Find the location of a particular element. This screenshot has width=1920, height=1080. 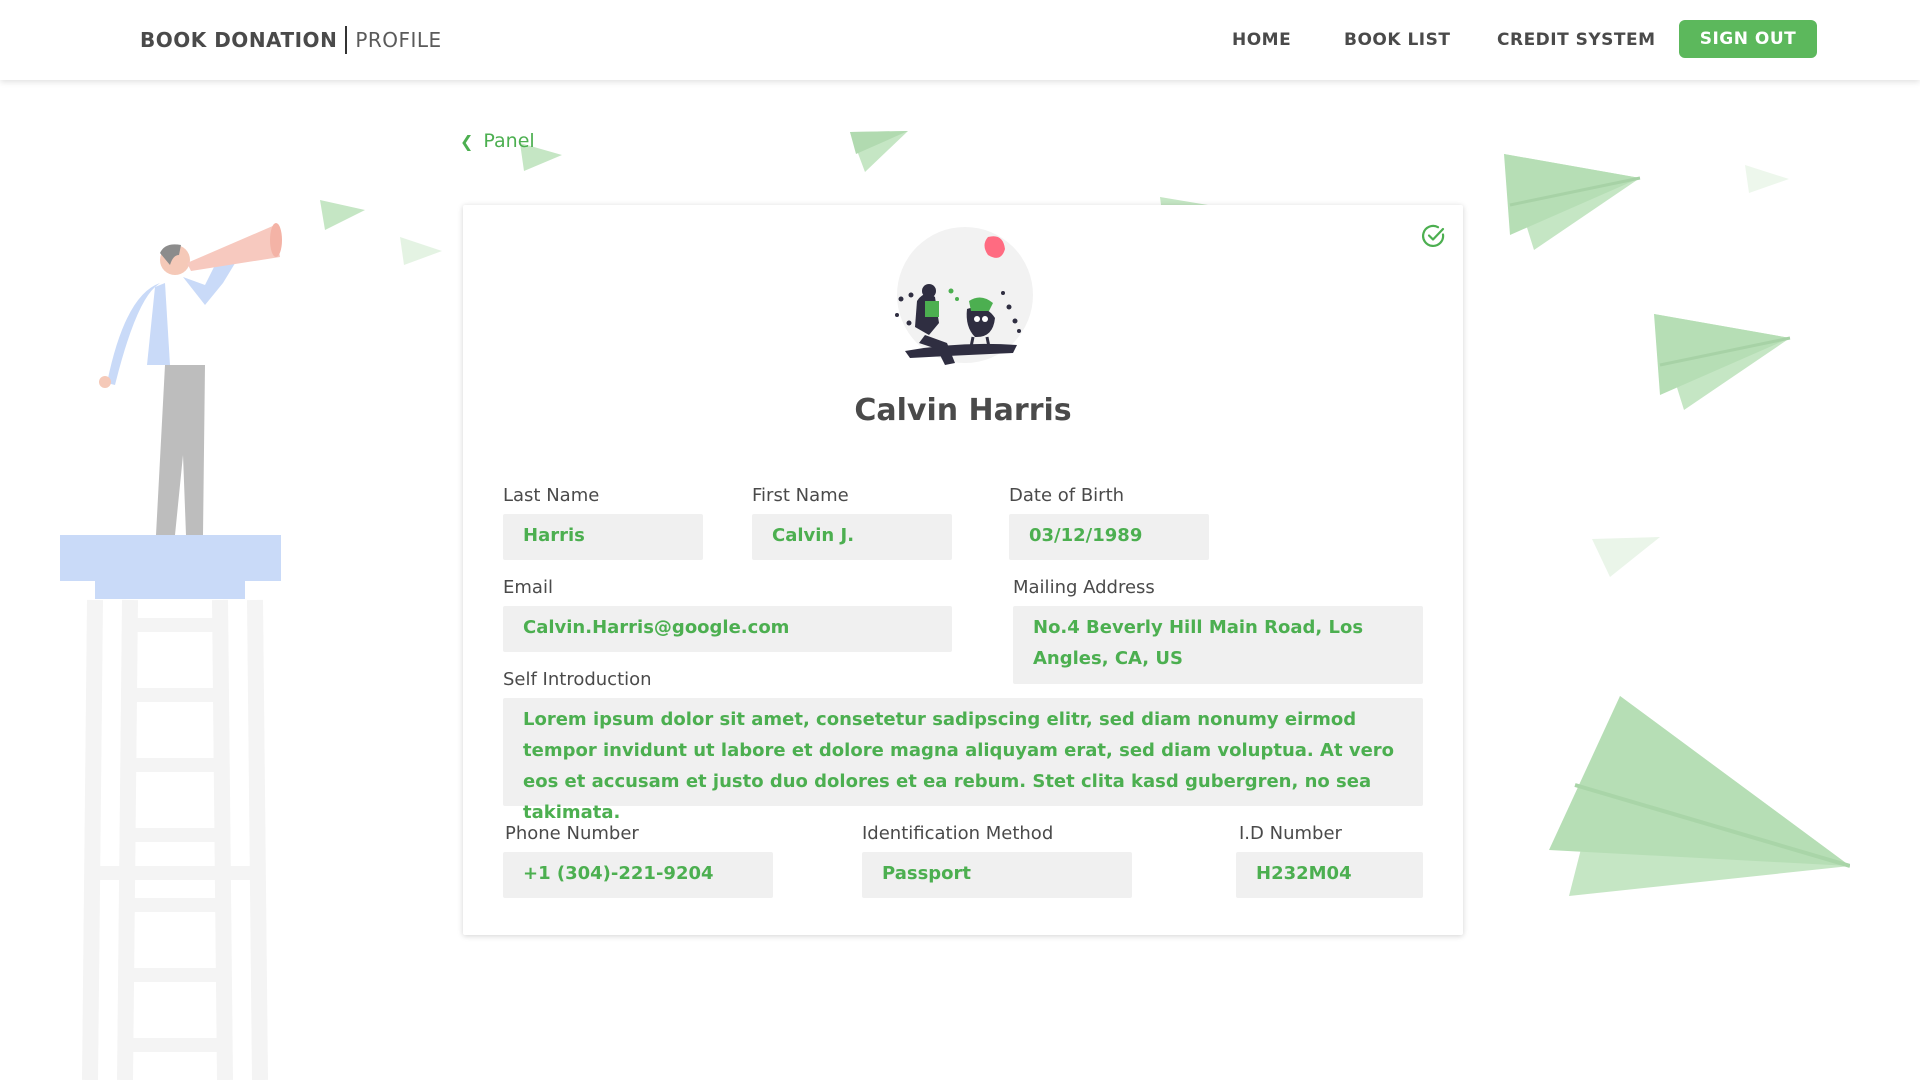

email-field: Calvin.Harris@google.com is located at coordinates (727, 629).